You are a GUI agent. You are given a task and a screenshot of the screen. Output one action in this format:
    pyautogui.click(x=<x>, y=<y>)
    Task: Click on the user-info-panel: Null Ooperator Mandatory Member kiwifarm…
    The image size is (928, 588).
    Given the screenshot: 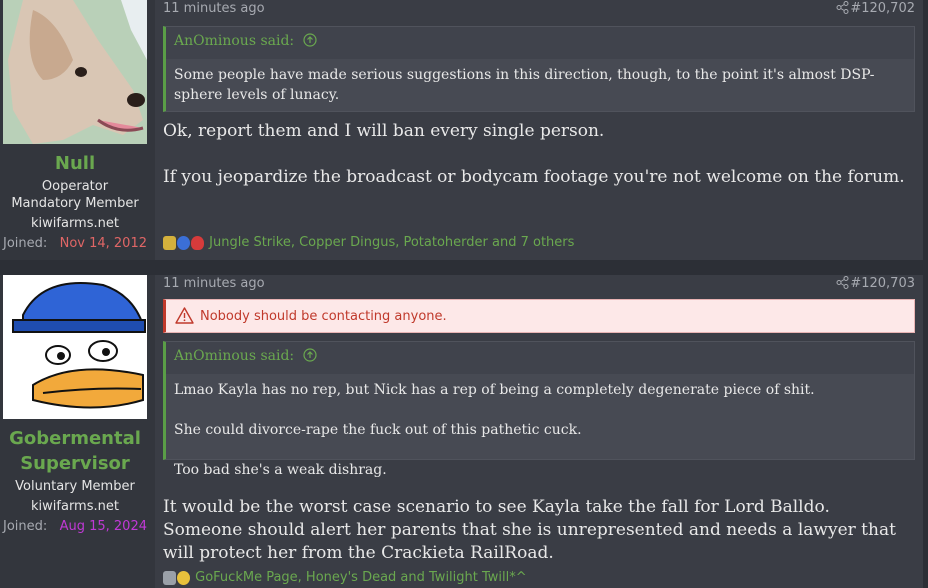 What is the action you would take?
    pyautogui.click(x=77, y=130)
    